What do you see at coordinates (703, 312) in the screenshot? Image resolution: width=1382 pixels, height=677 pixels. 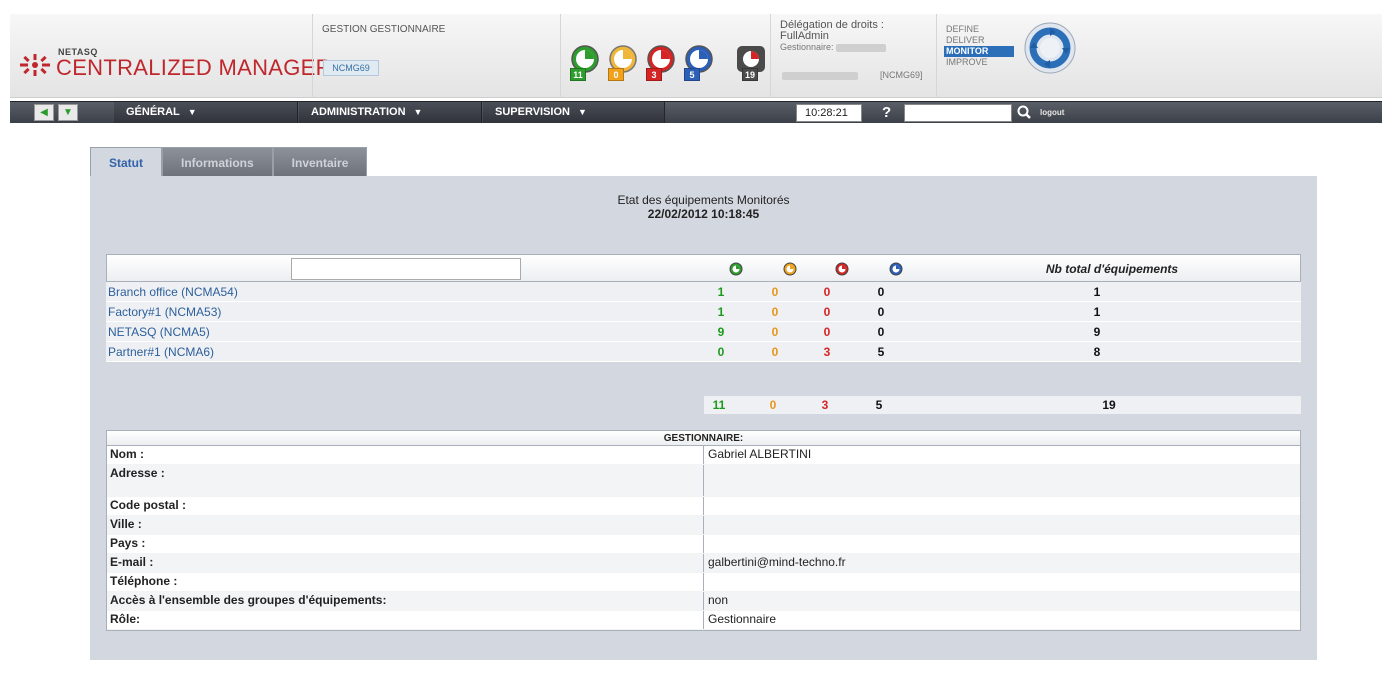 I see `table-row: Factory#1 (NCMA53) 1 0 0 0 1` at bounding box center [703, 312].